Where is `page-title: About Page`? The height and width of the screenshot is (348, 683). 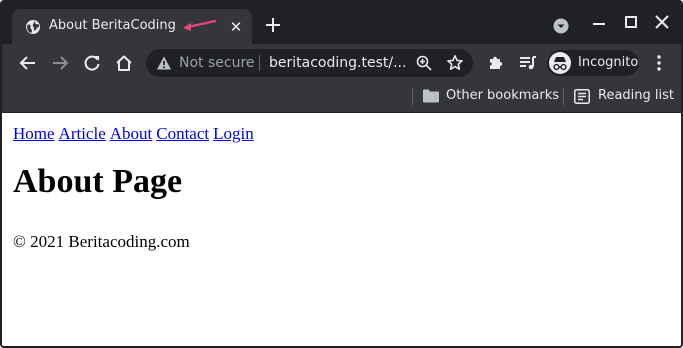
page-title: About Page is located at coordinates (98, 181).